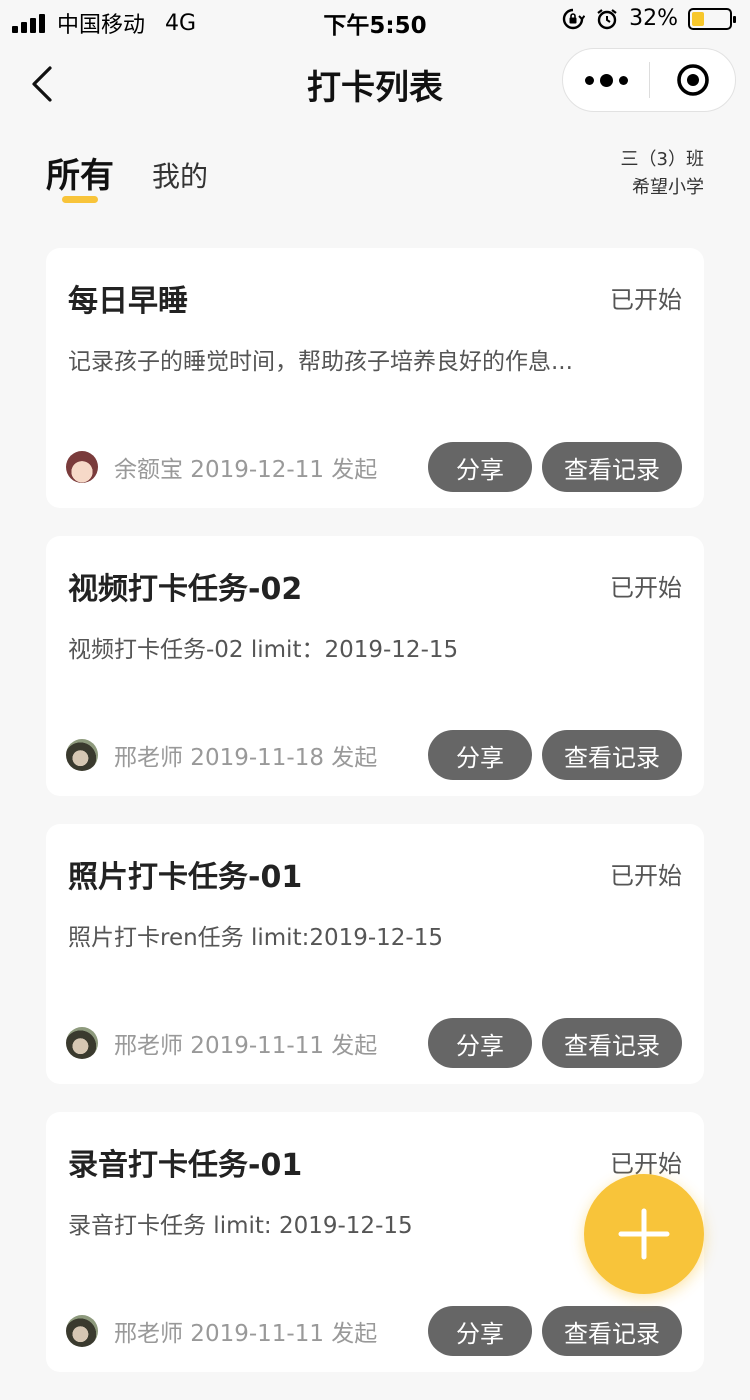 The height and width of the screenshot is (1400, 750). What do you see at coordinates (573, 19) in the screenshot?
I see `rotation-lock-icon` at bounding box center [573, 19].